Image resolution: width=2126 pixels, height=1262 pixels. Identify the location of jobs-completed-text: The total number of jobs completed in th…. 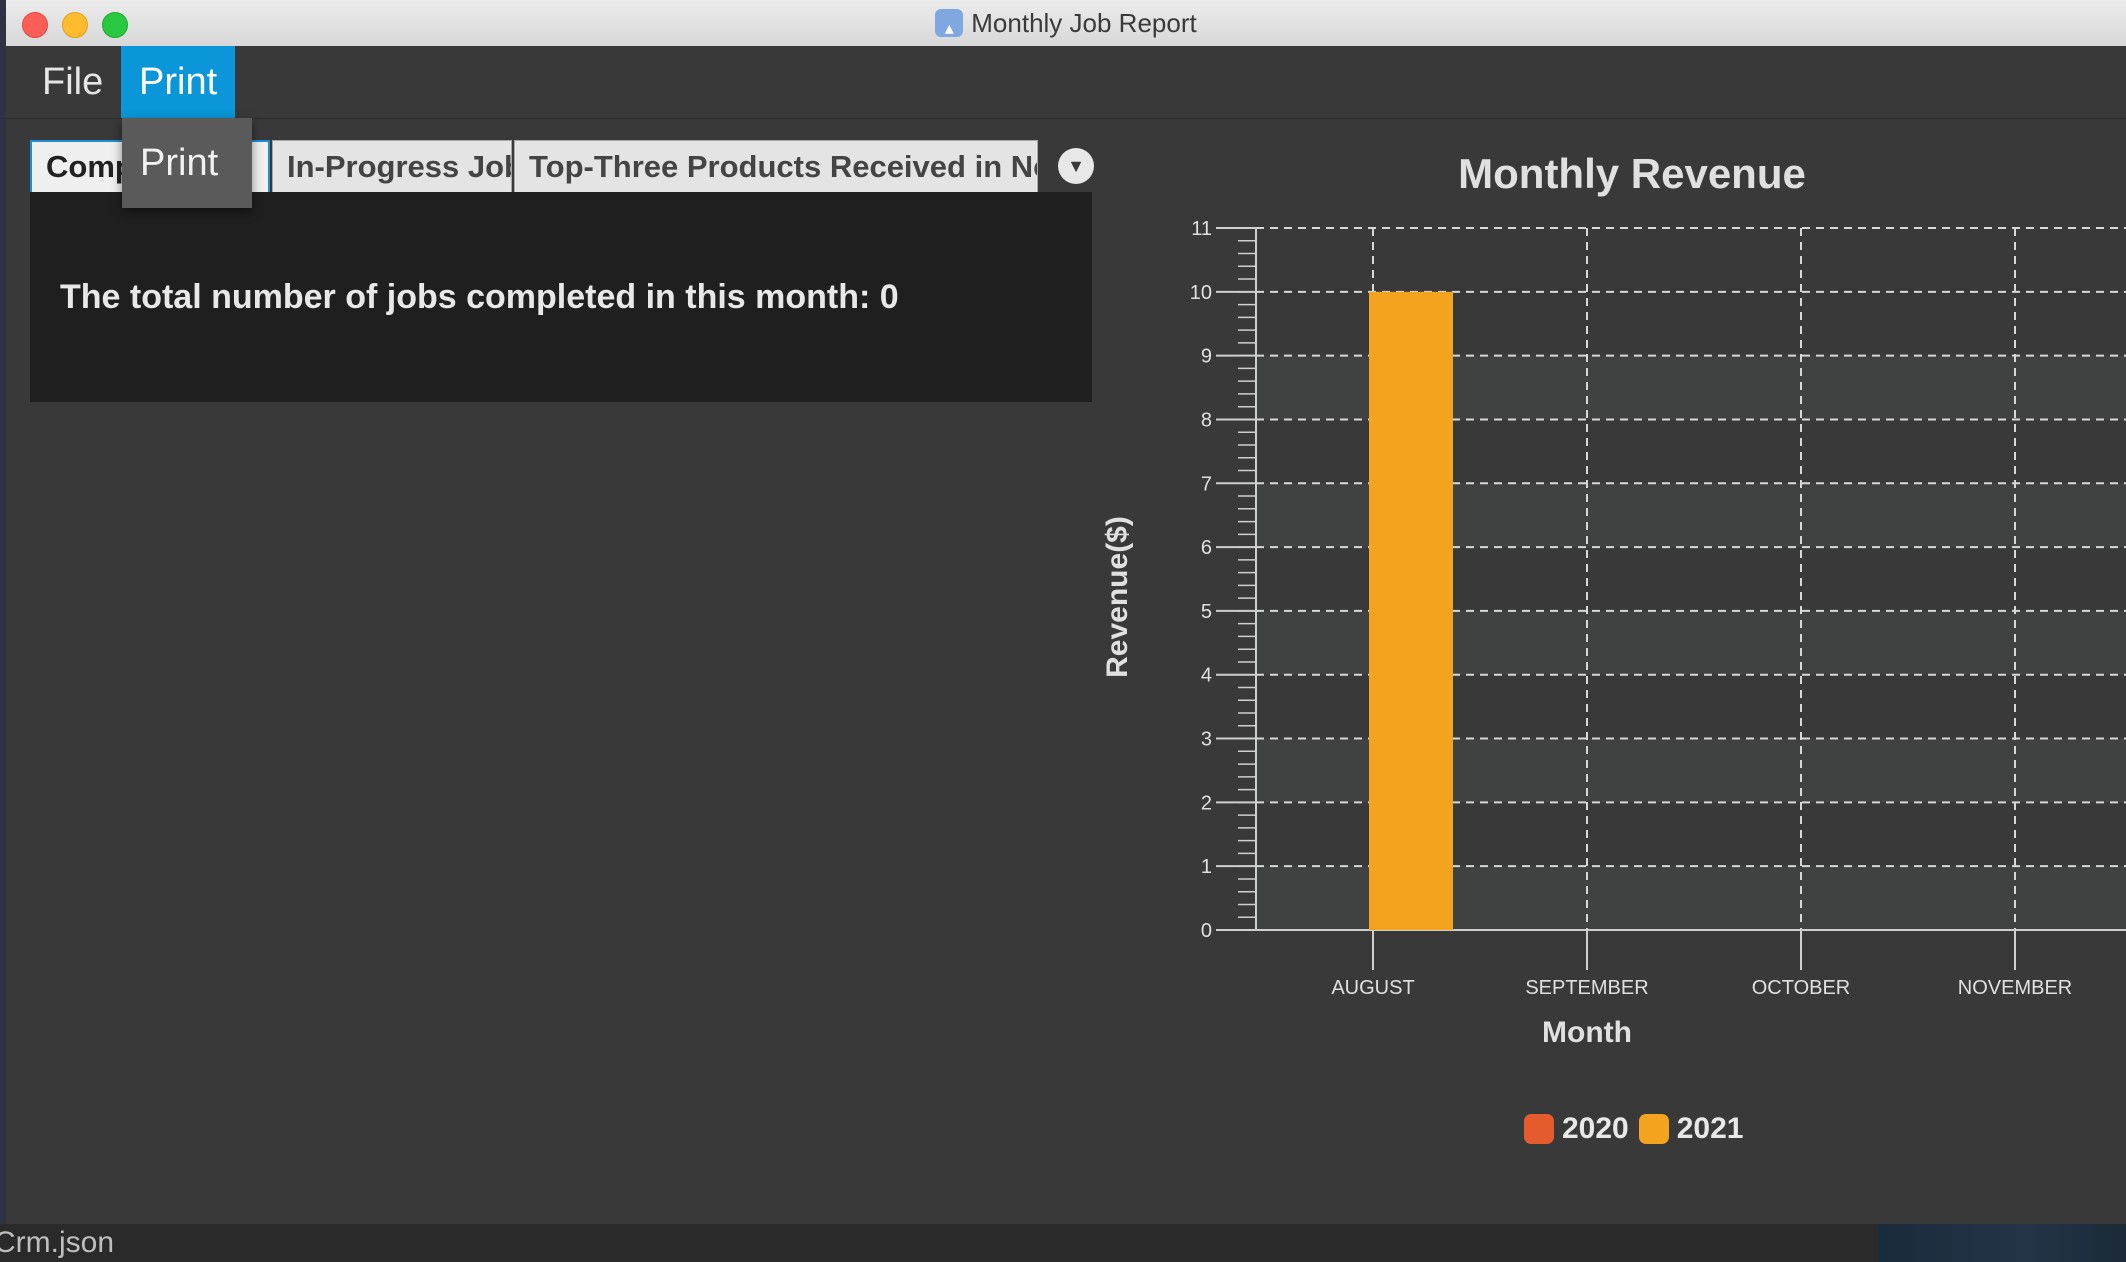
(479, 297).